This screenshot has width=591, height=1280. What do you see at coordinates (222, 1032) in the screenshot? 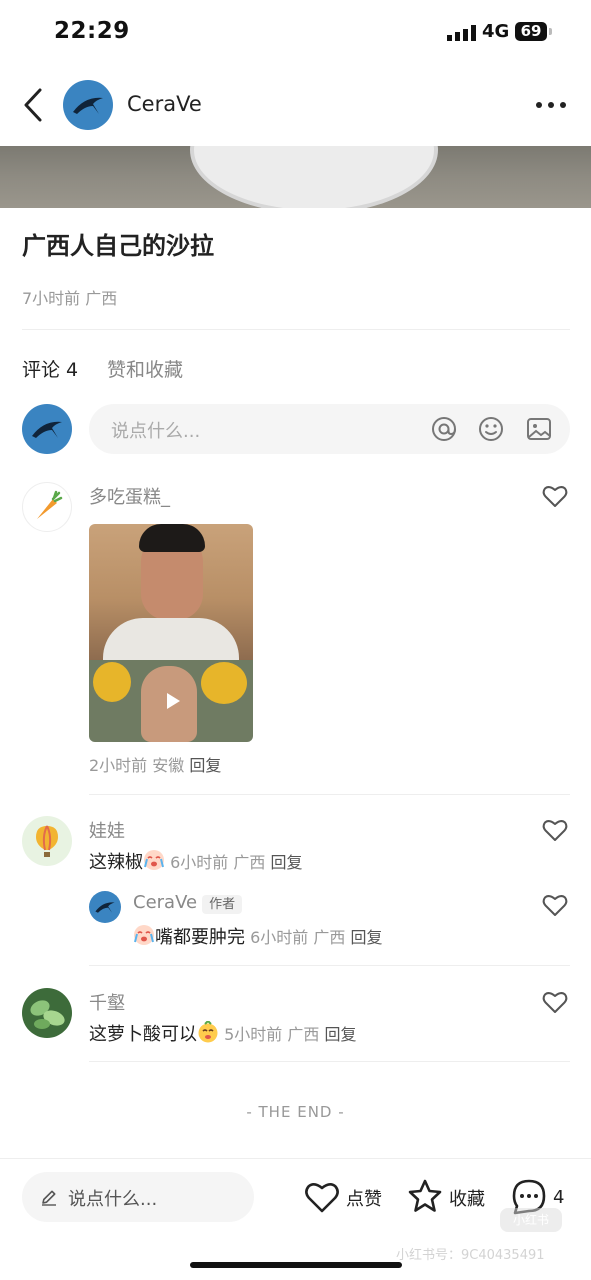
I see `comment-body: 这萝卜酸可以 5小时前 广西 回复` at bounding box center [222, 1032].